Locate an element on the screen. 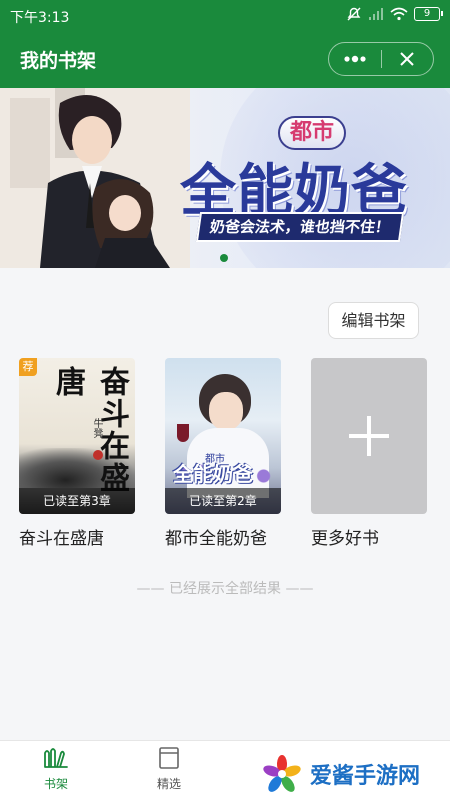 The width and height of the screenshot is (450, 800). close-icon is located at coordinates (407, 59).